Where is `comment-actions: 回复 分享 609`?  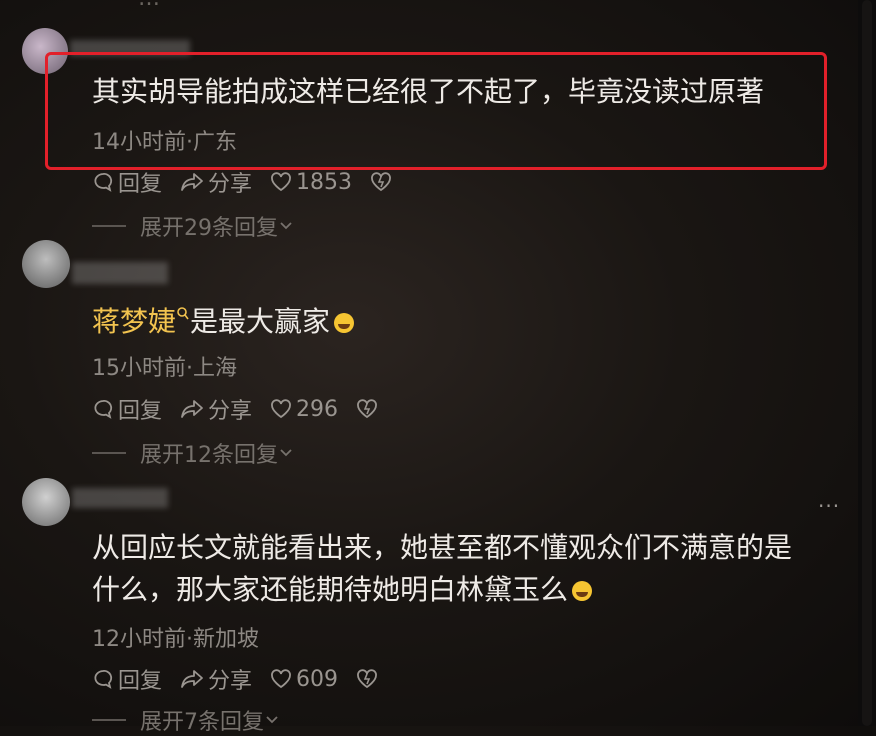 comment-actions: 回复 分享 609 is located at coordinates (246, 679).